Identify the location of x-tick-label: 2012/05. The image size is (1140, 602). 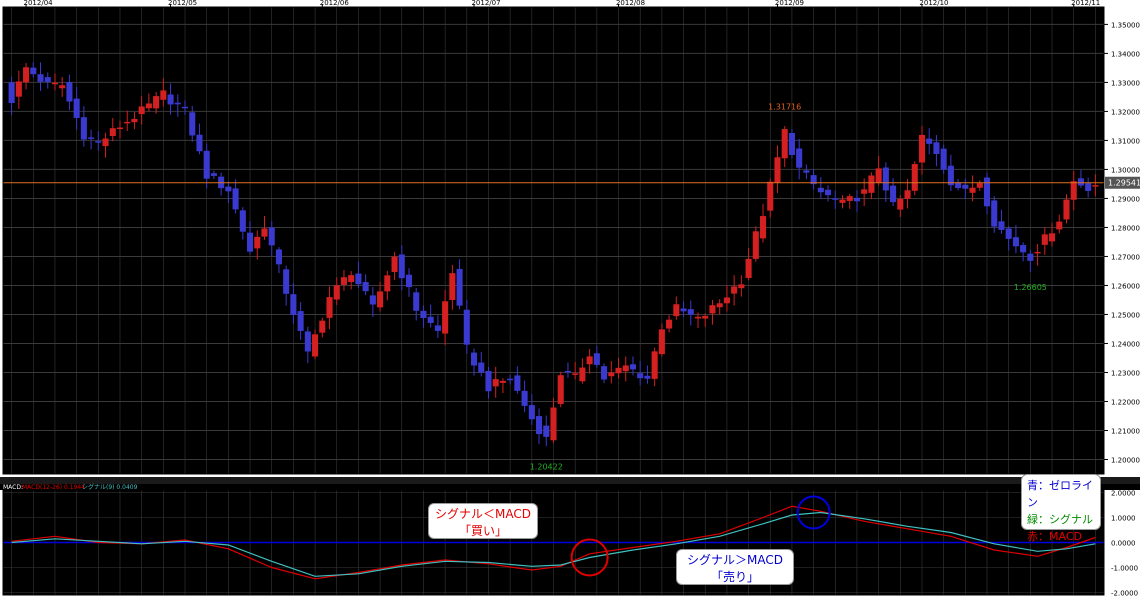
(182, 3).